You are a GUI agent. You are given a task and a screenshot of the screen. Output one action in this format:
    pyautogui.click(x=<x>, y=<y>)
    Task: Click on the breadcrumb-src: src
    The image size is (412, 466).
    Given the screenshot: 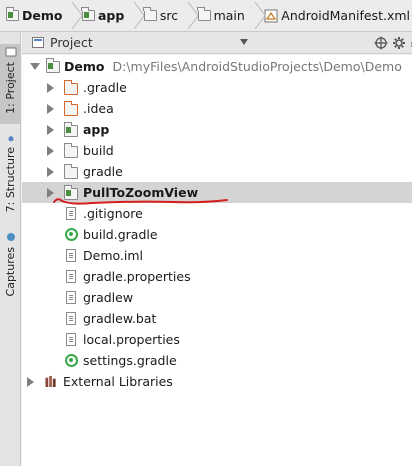 What is the action you would take?
    pyautogui.click(x=161, y=16)
    